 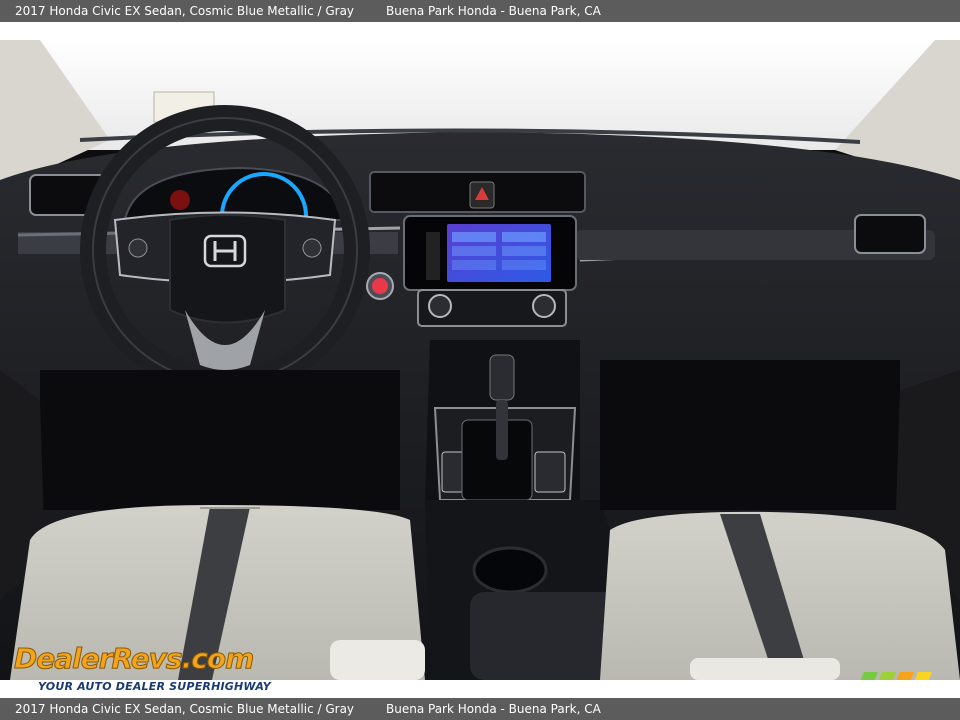 I want to click on watermark-tagline: YOUR AUTO DEALER SUPERHIGHWAY, so click(x=154, y=686).